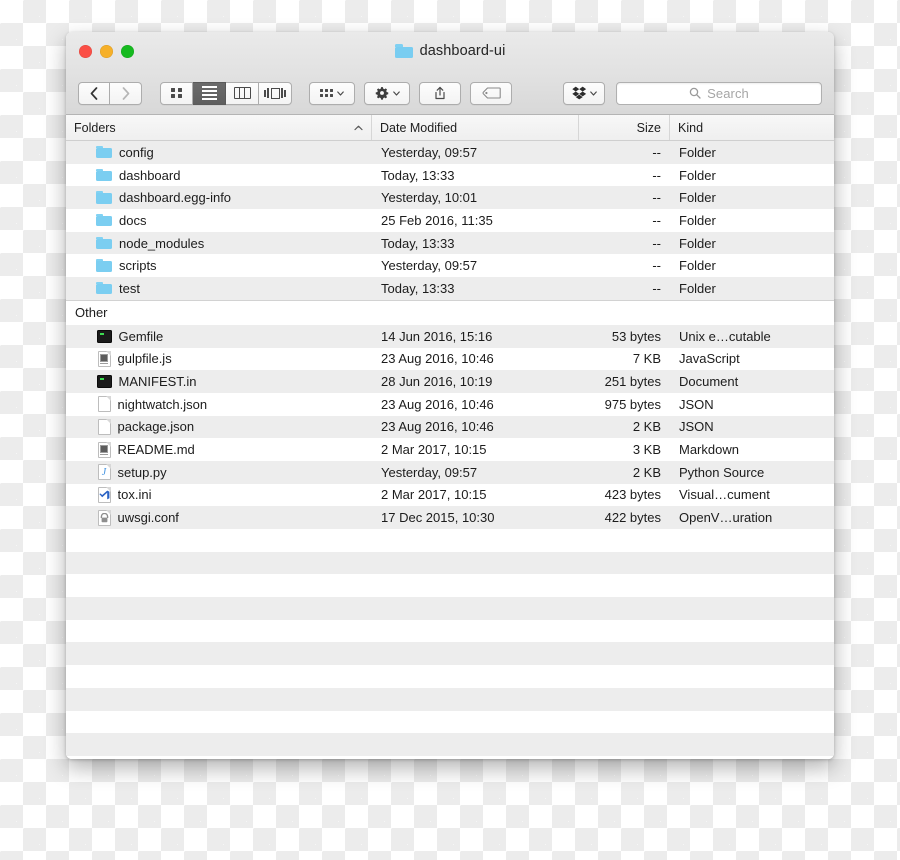 This screenshot has width=900, height=860. Describe the element at coordinates (150, 175) in the screenshot. I see `file-name-label: dashboard` at that location.